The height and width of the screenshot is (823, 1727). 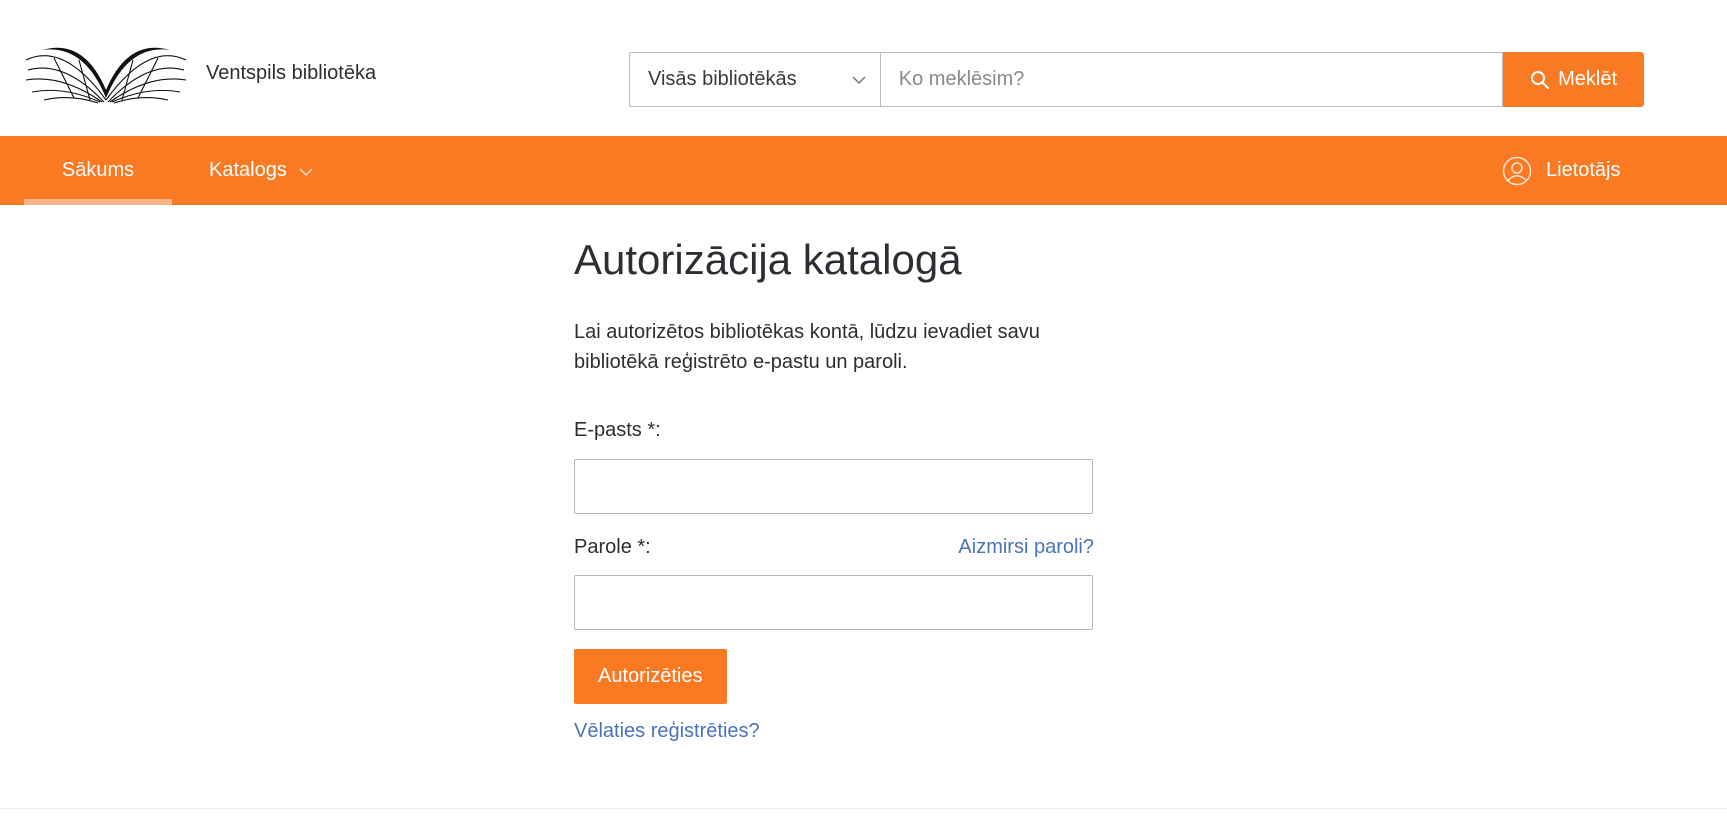 I want to click on user-avatar-icon, so click(x=1517, y=170).